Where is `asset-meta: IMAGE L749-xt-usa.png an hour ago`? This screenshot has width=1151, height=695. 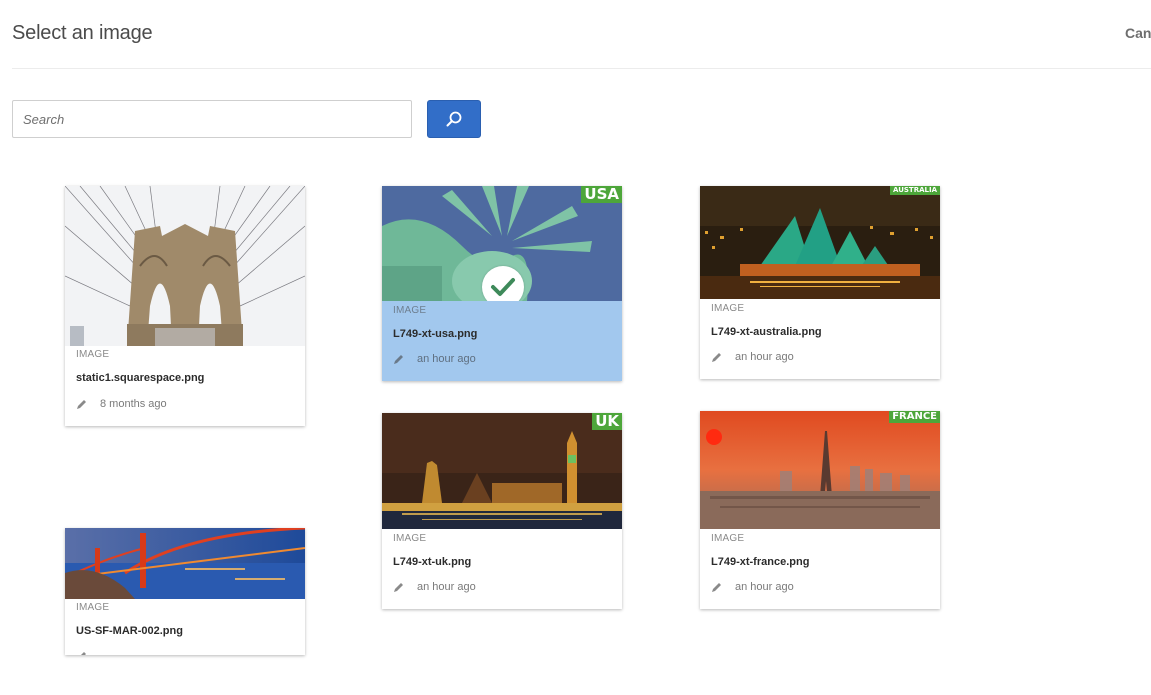 asset-meta: IMAGE L749-xt-usa.png an hour ago is located at coordinates (502, 333).